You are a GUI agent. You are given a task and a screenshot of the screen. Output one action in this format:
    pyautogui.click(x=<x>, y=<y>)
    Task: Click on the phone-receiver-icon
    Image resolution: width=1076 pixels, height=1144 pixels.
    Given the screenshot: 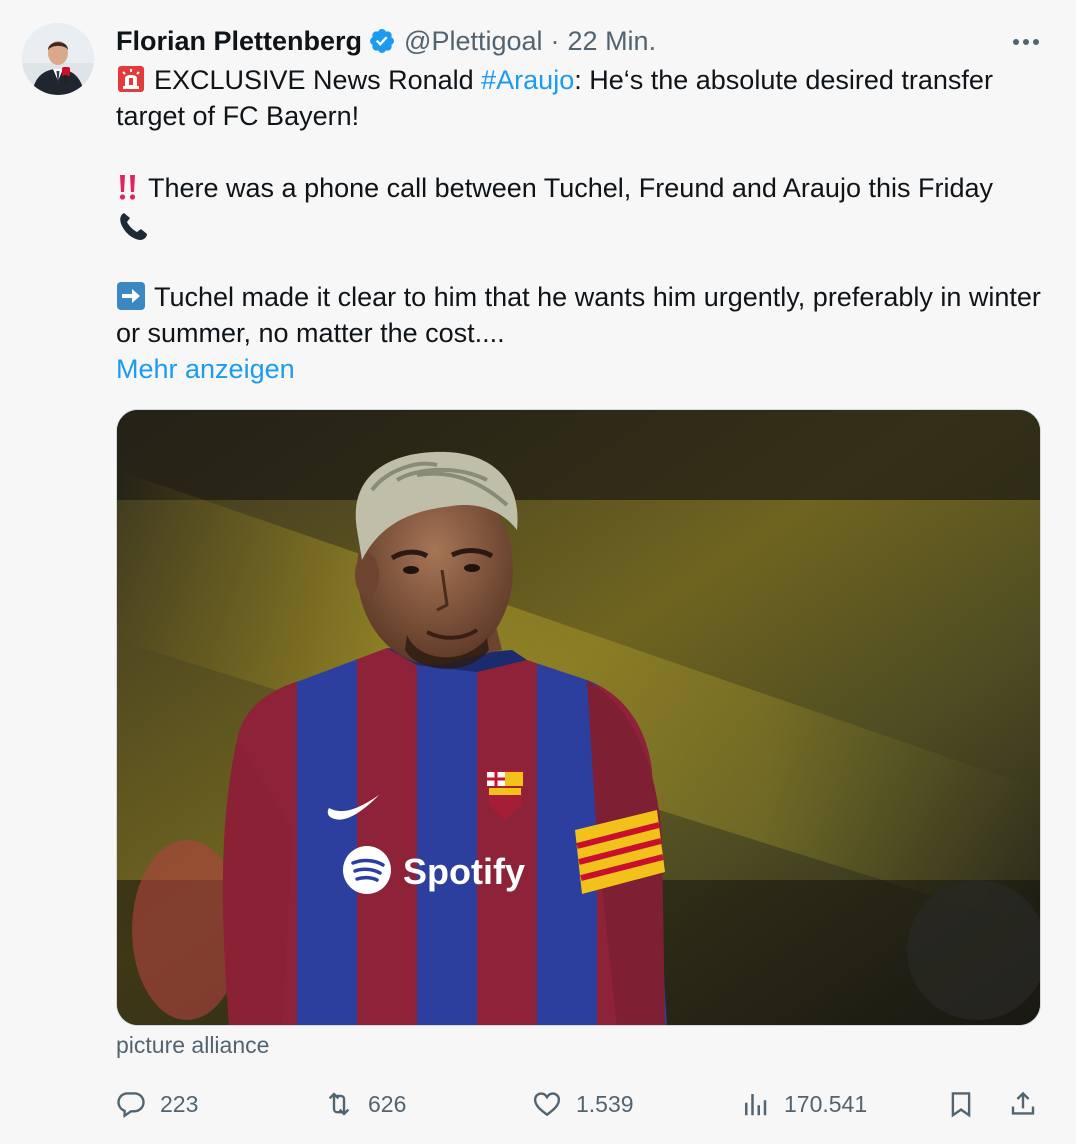 What is the action you would take?
    pyautogui.click(x=133, y=226)
    